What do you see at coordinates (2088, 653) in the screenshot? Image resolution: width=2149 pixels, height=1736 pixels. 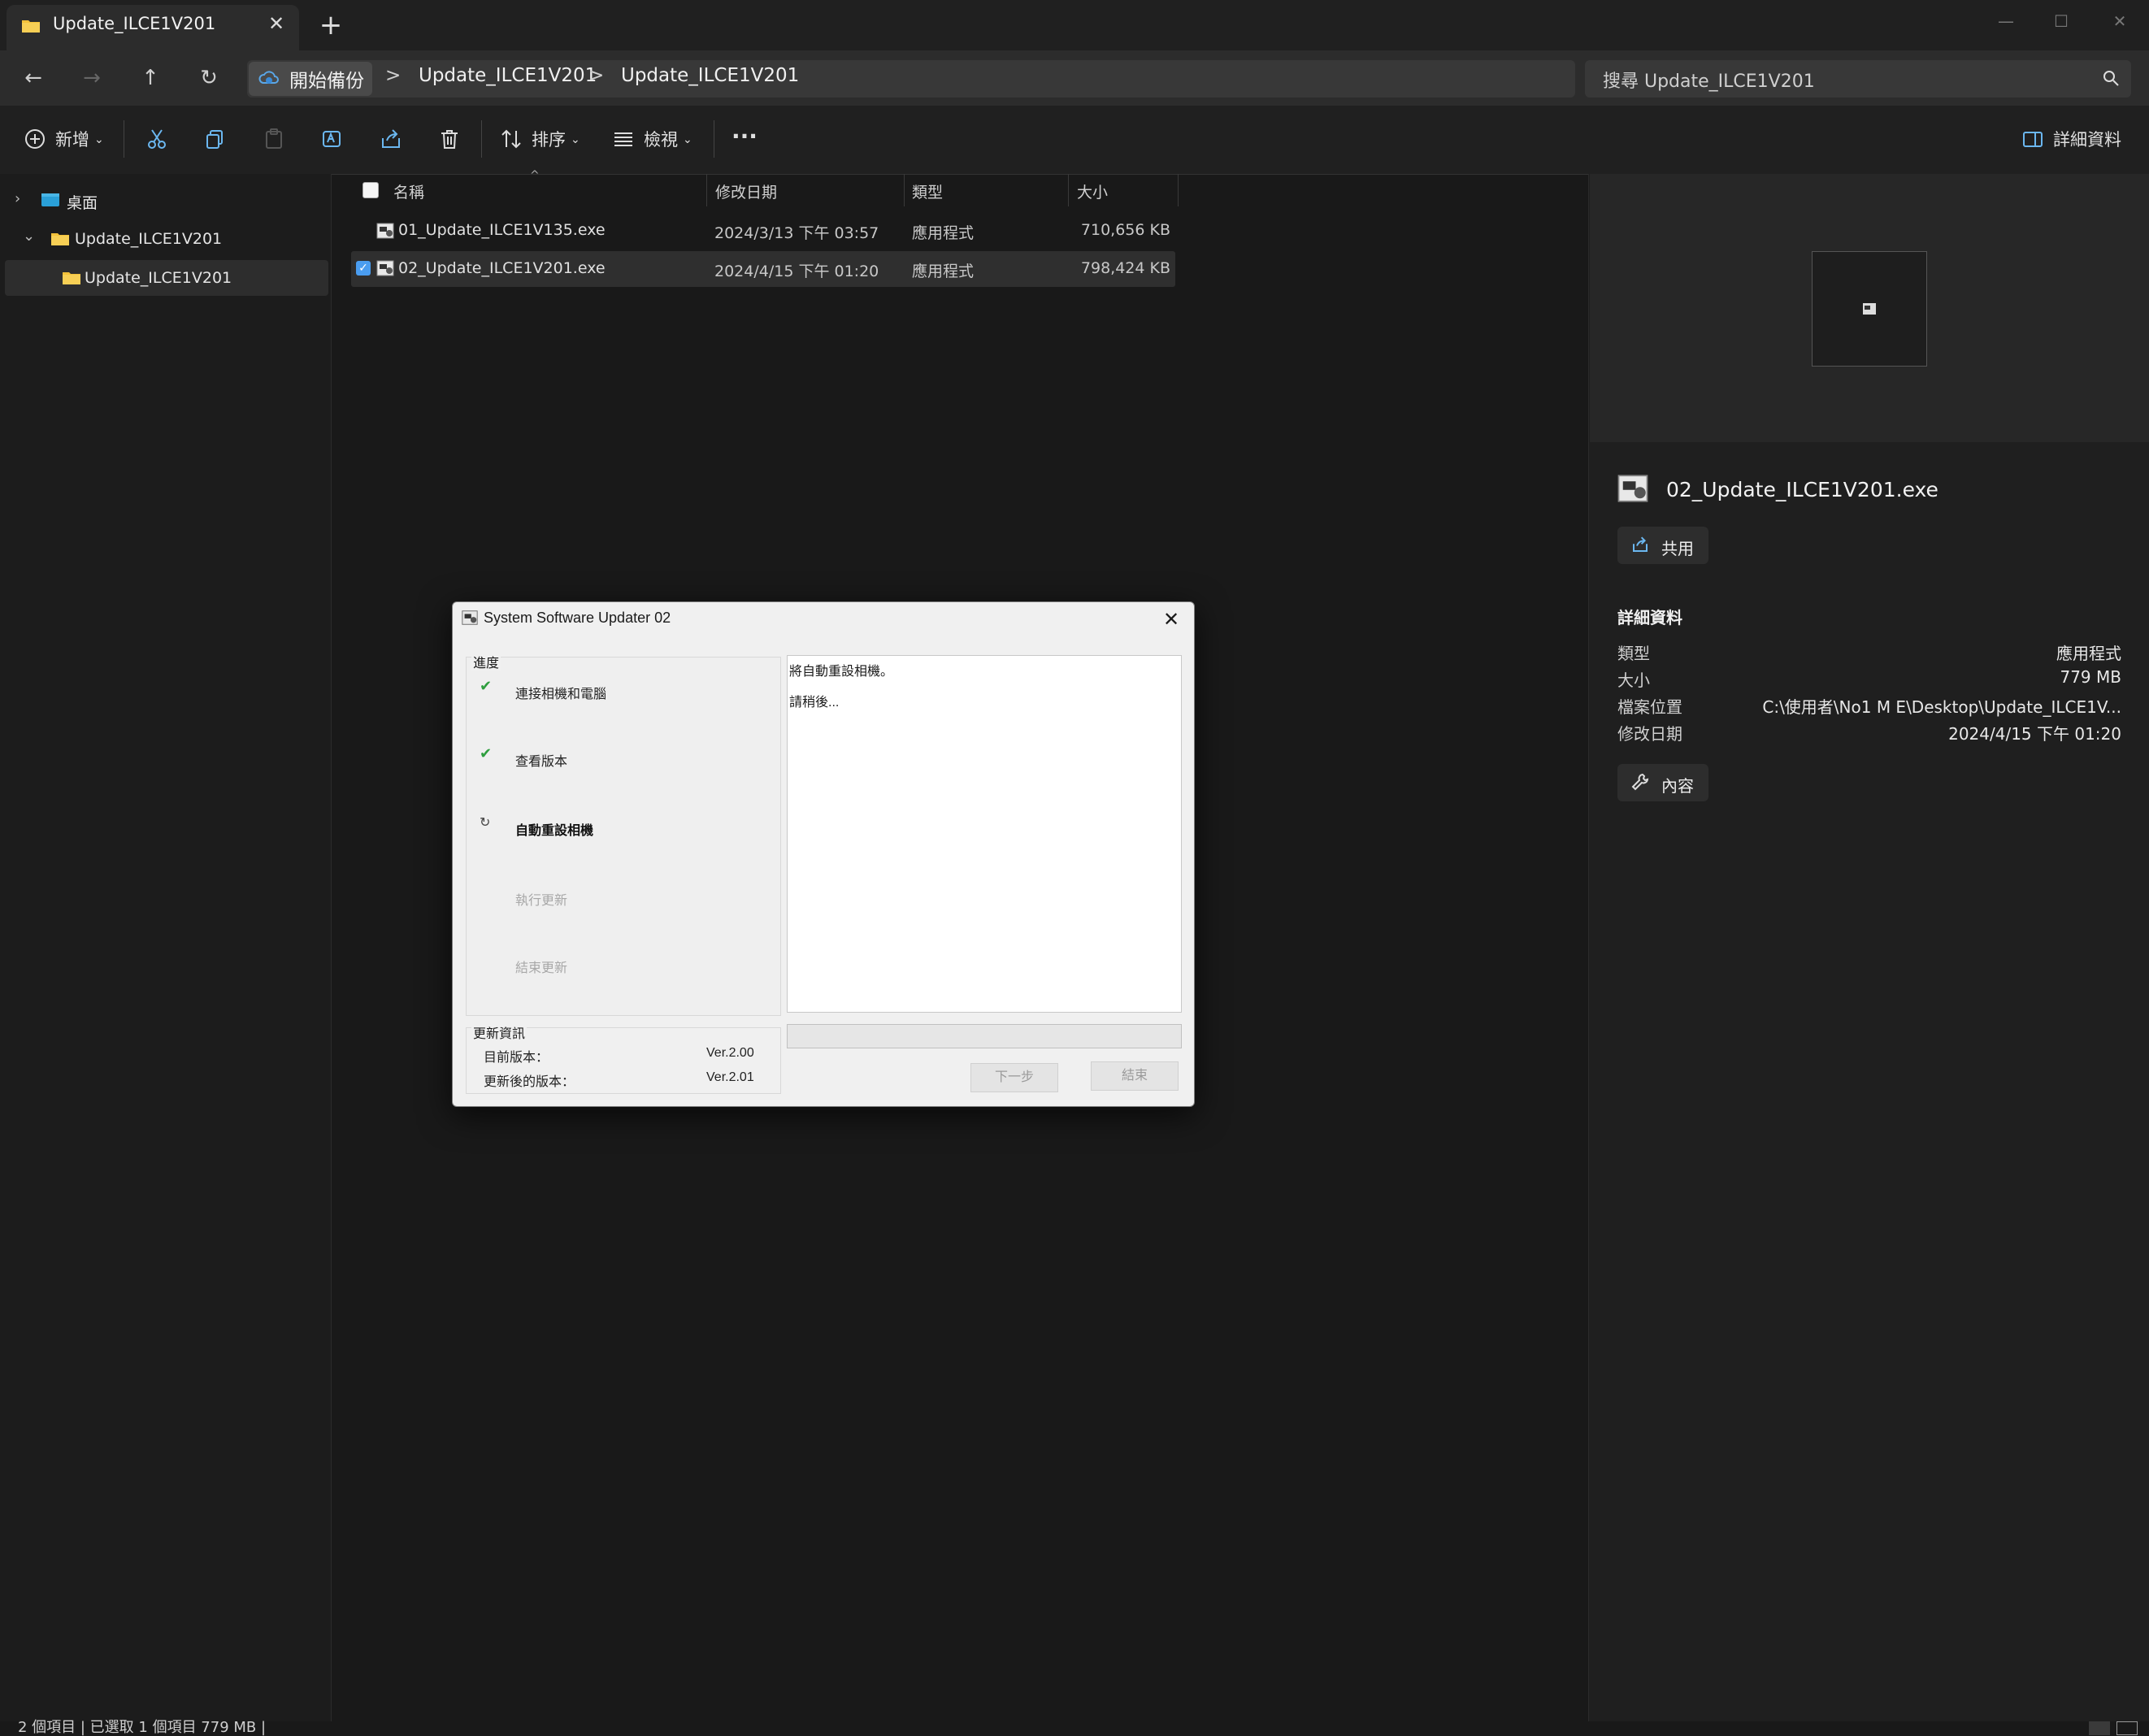 I see `prop-value: 應用程式` at bounding box center [2088, 653].